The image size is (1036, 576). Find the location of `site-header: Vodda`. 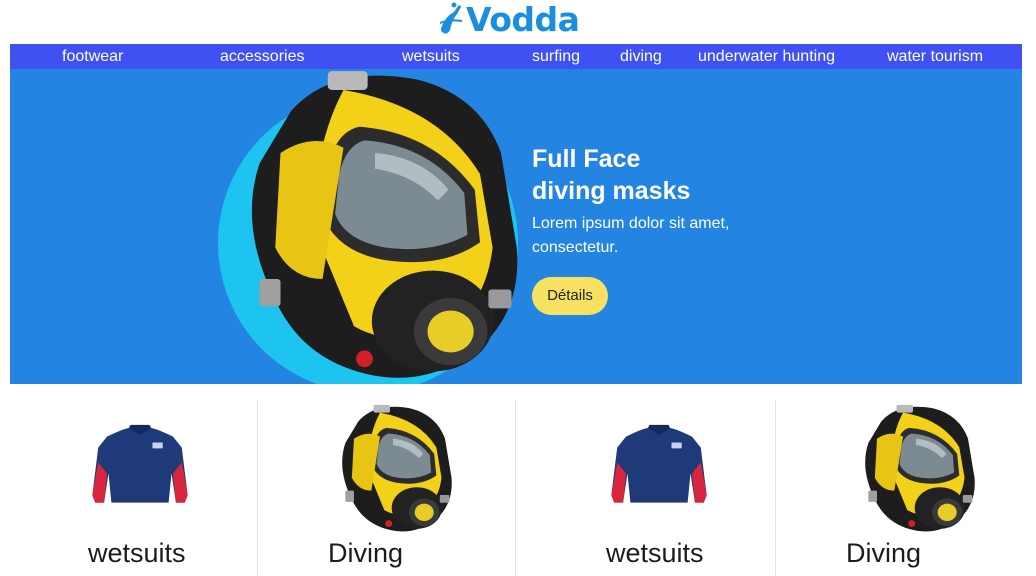

site-header: Vodda is located at coordinates (518, 22).